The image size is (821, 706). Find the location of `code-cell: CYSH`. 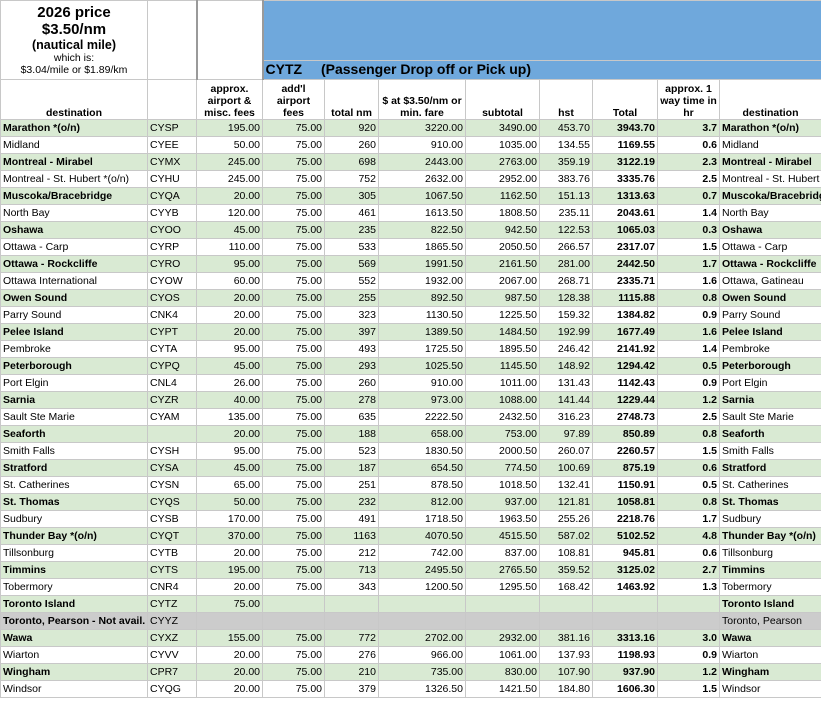

code-cell: CYSH is located at coordinates (172, 451).